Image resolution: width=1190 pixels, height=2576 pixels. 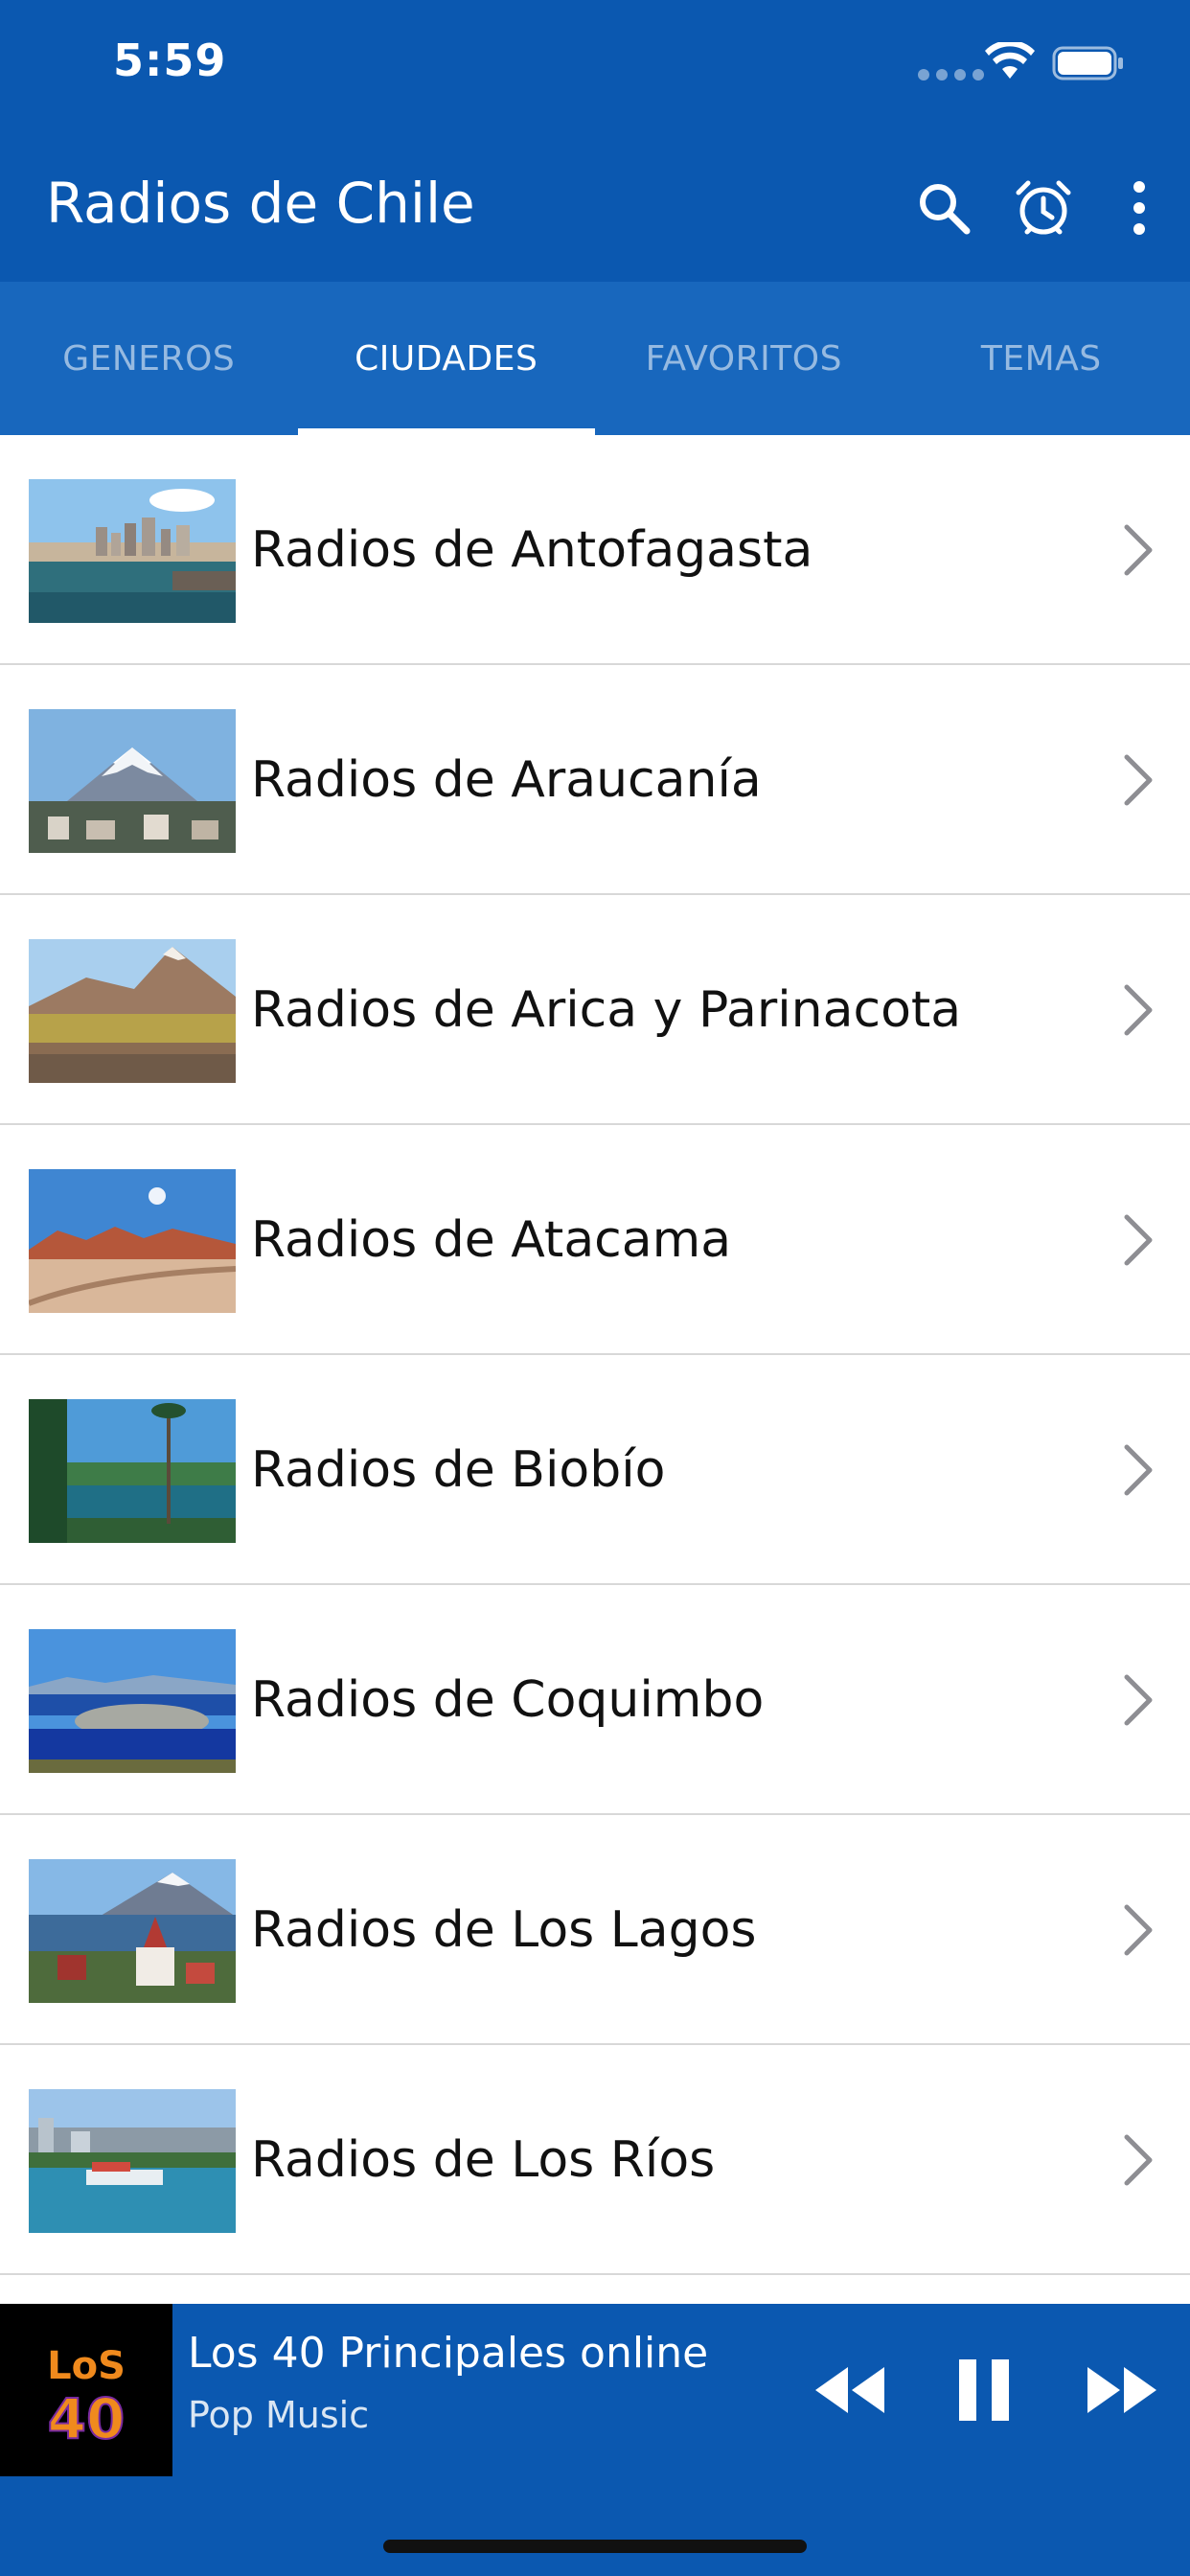 I want to click on list-item-label: Radios de Los Lagos, so click(x=504, y=1930).